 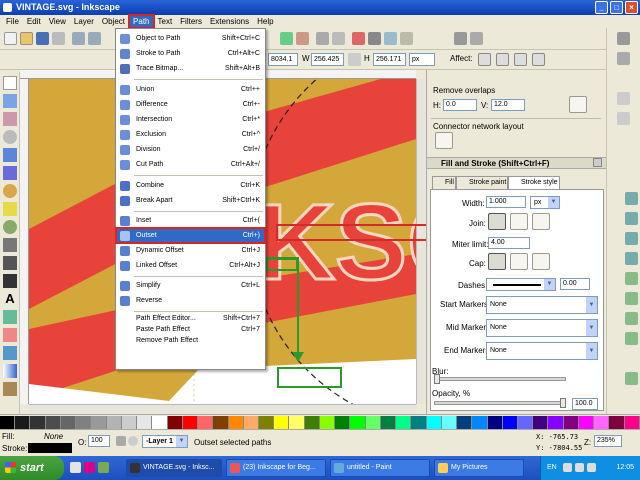 I want to click on transform-gradients-icon, so click(x=520, y=59).